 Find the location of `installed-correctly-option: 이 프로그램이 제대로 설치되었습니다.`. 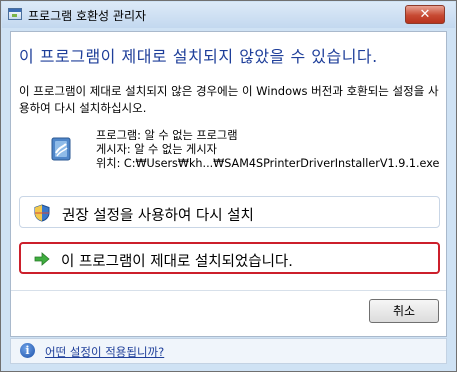

installed-correctly-option: 이 프로그램이 제대로 설치되었습니다. is located at coordinates (229, 258).